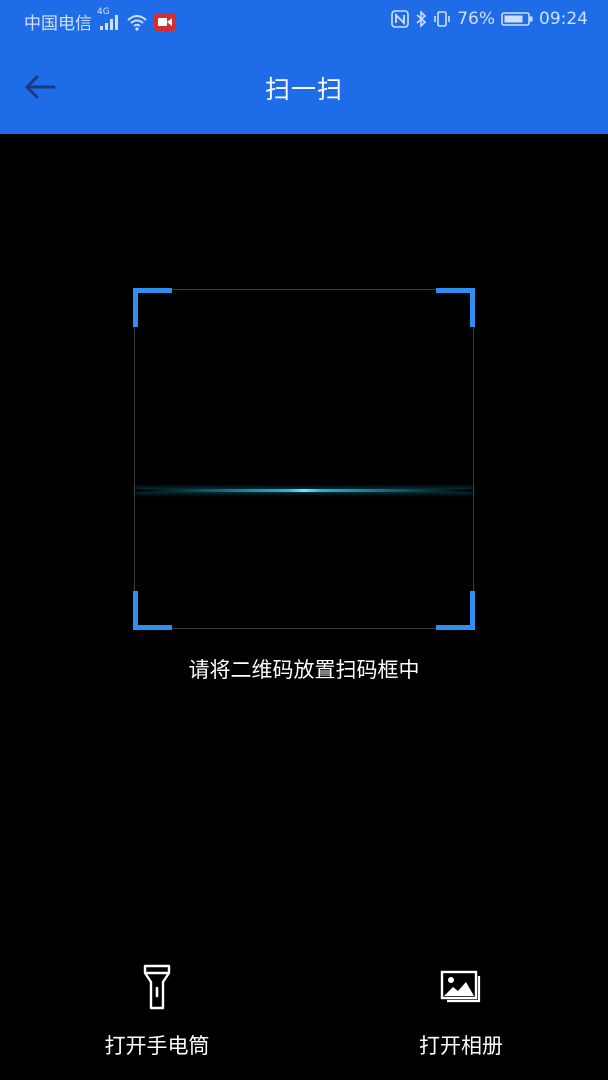  Describe the element at coordinates (137, 22) in the screenshot. I see `wifi-icon` at that location.